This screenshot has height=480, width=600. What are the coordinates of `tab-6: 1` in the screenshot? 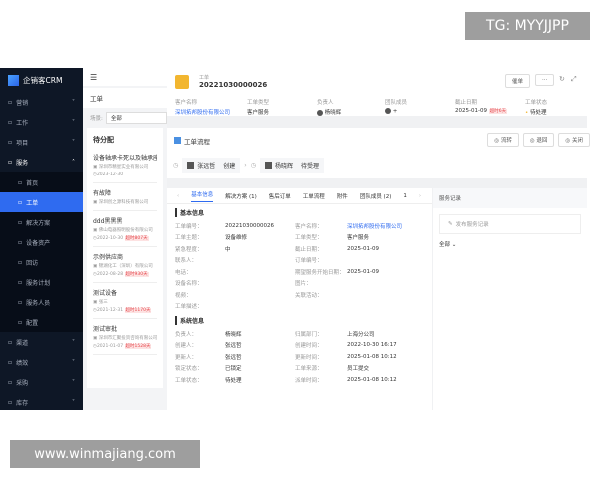 It's located at (405, 196).